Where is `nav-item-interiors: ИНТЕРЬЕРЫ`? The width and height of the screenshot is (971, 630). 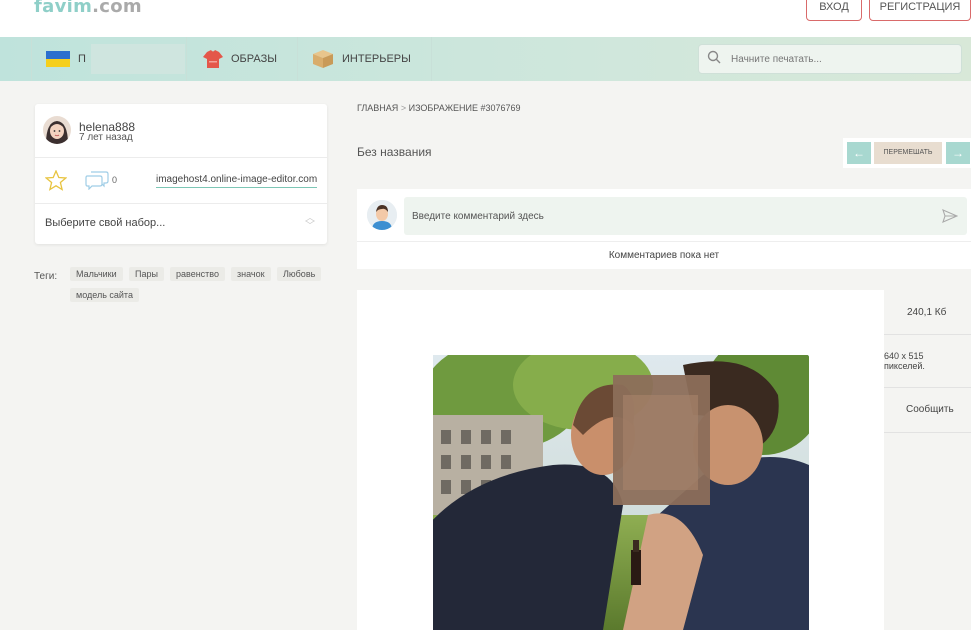 nav-item-interiors: ИНТЕРЬЕРЫ is located at coordinates (365, 59).